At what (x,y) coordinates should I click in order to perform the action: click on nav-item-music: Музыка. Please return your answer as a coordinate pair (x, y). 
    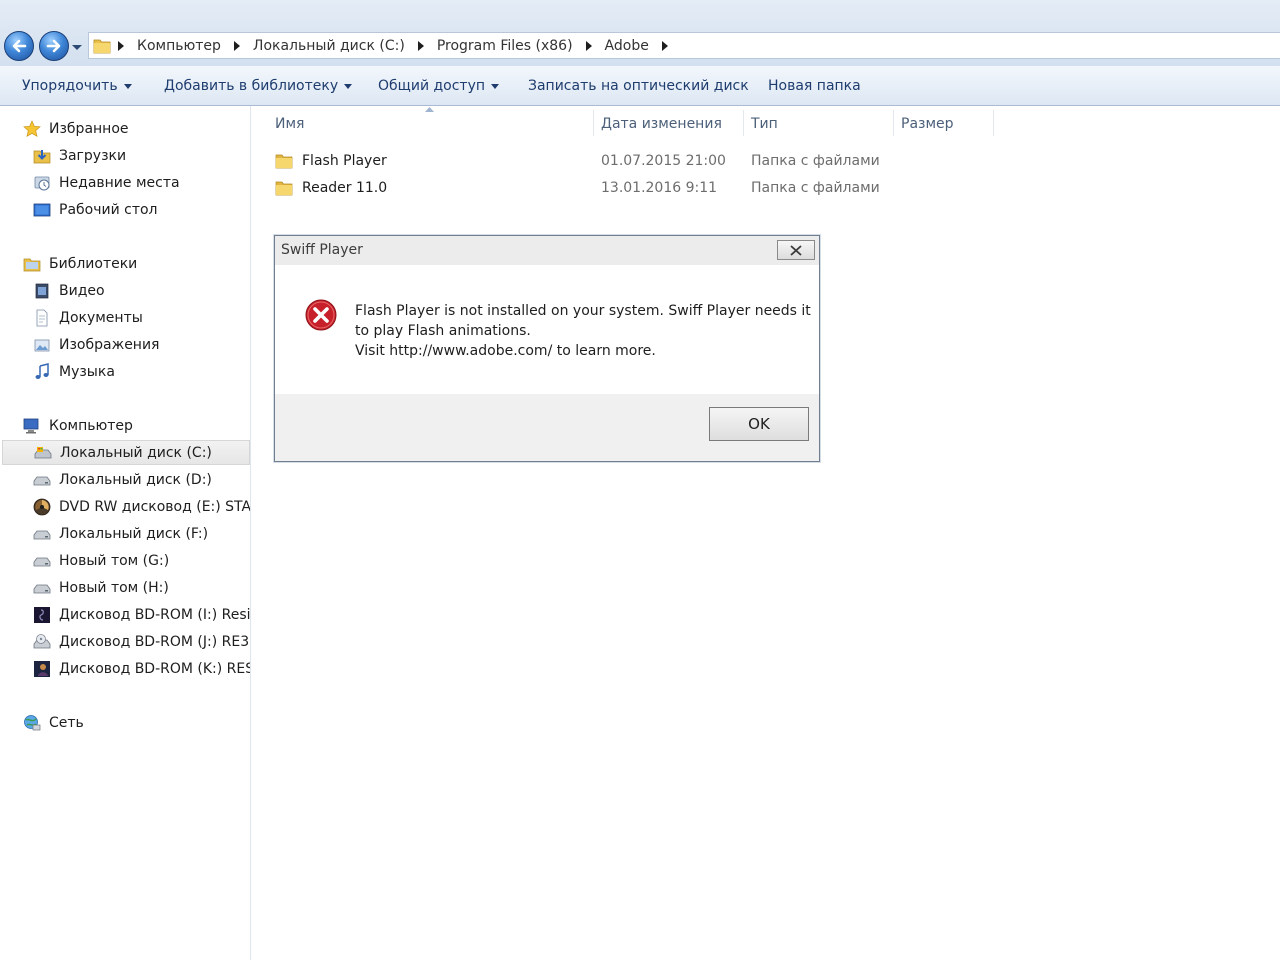
    Looking at the image, I should click on (74, 371).